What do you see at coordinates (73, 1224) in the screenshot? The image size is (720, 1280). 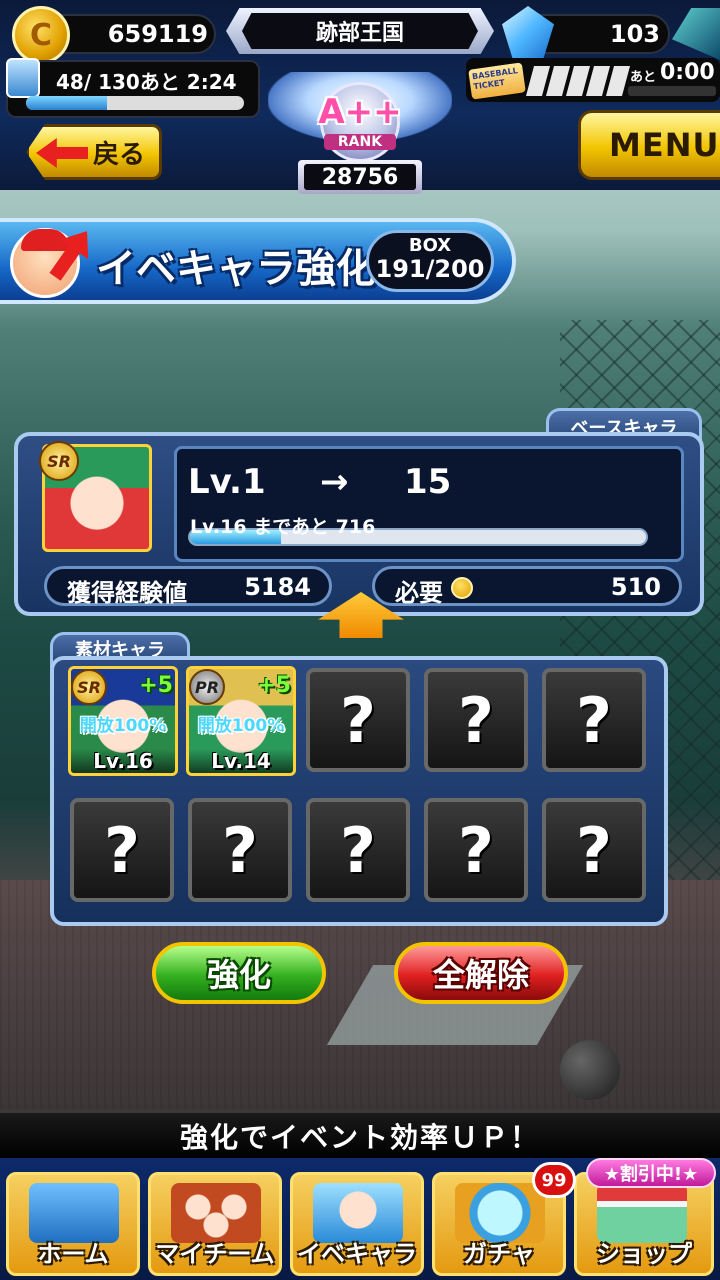 I see `nav-home: ホーム` at bounding box center [73, 1224].